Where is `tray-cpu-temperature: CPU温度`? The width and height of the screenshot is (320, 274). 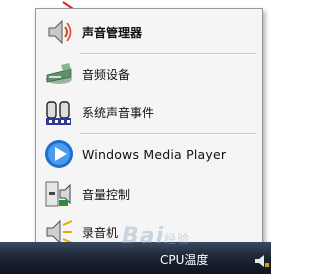 tray-cpu-temperature: CPU温度 is located at coordinates (184, 259).